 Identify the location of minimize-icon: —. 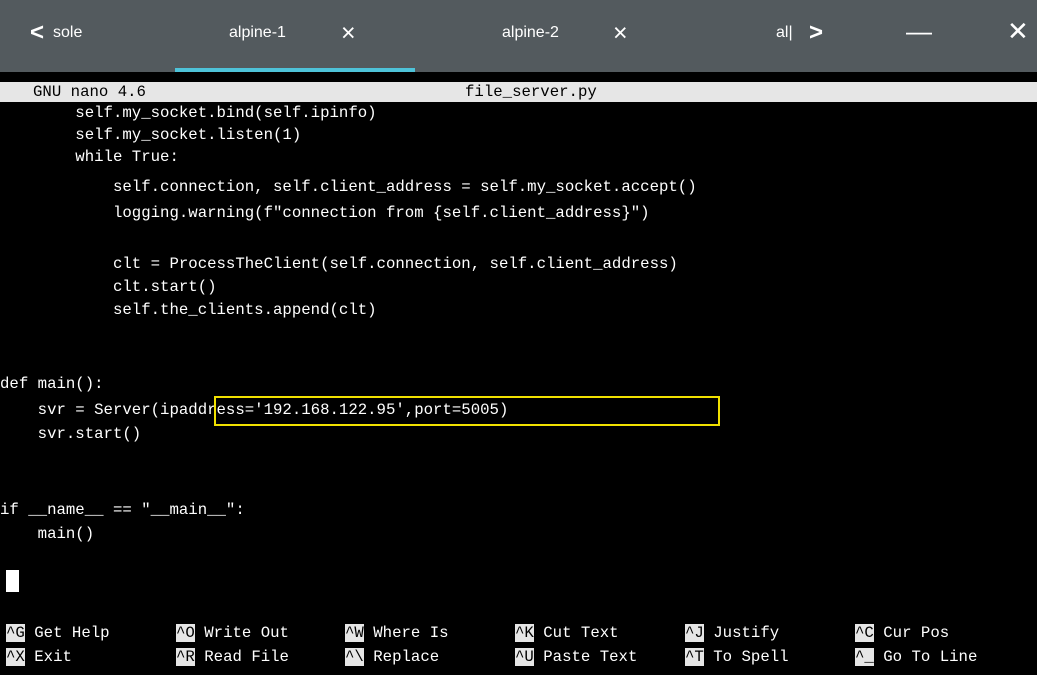
(919, 31).